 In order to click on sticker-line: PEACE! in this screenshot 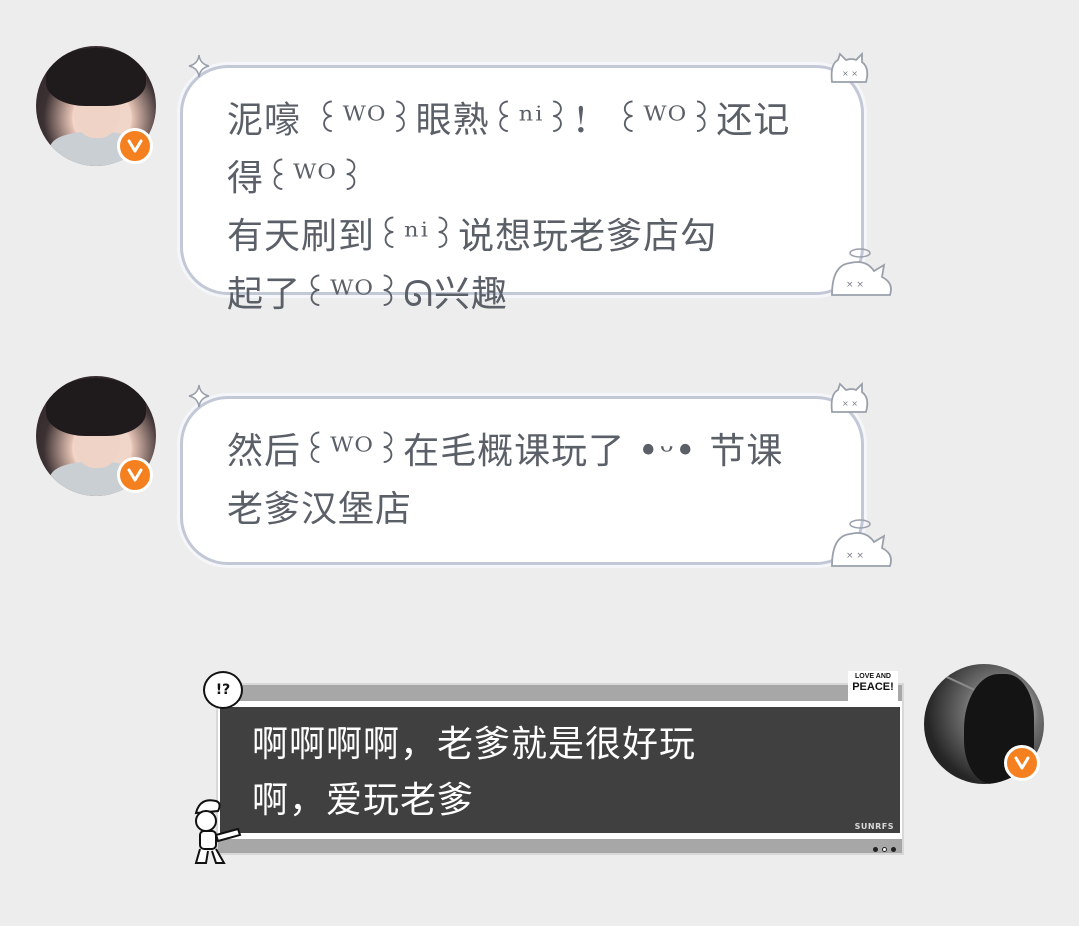, I will do `click(873, 687)`.